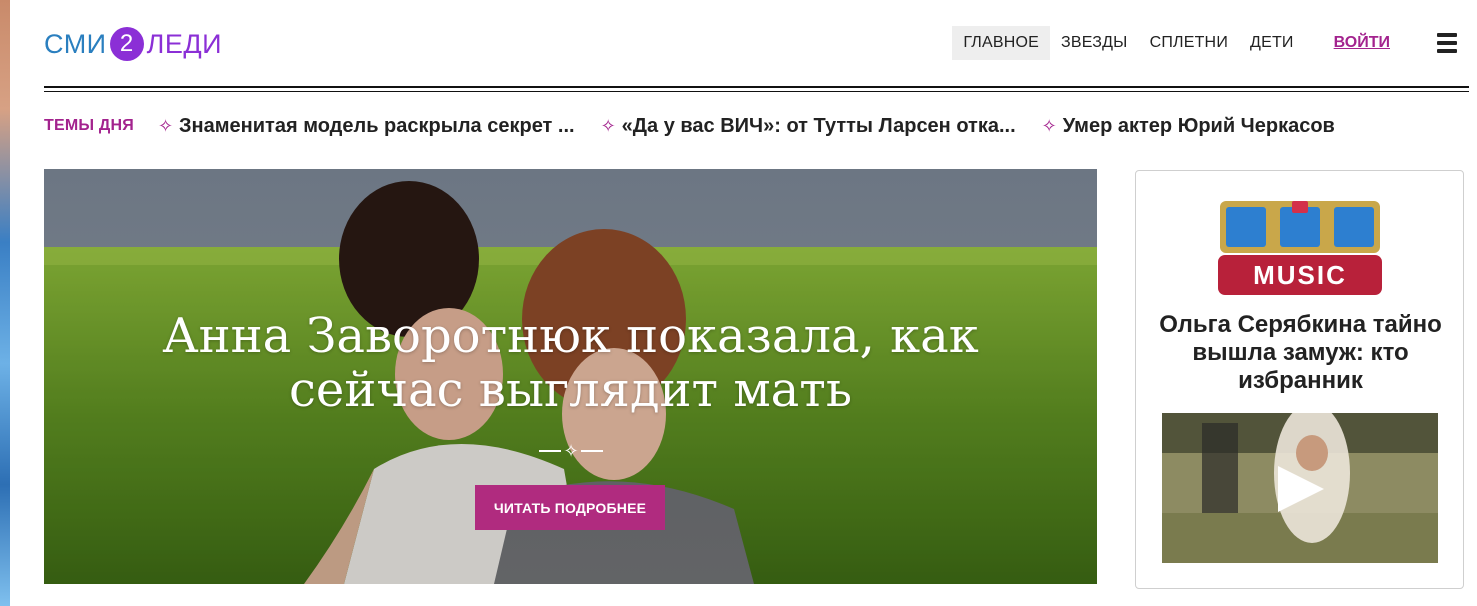 This screenshot has height=606, width=1477. I want to click on topic-text: Умер актер Юрий Черкасов, so click(1198, 125).